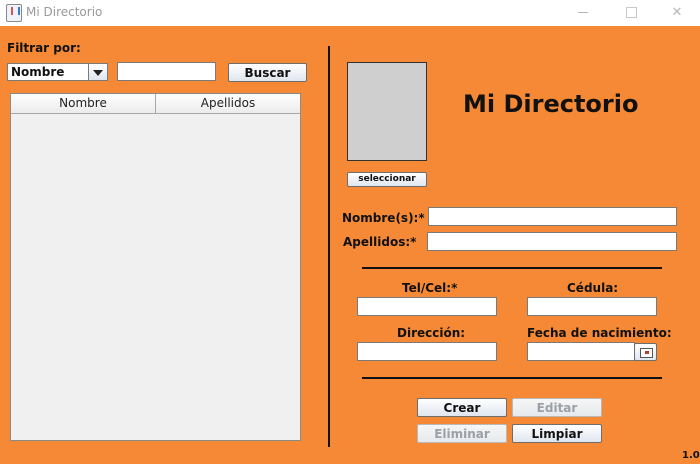  I want to click on chevron-down-icon, so click(97, 72).